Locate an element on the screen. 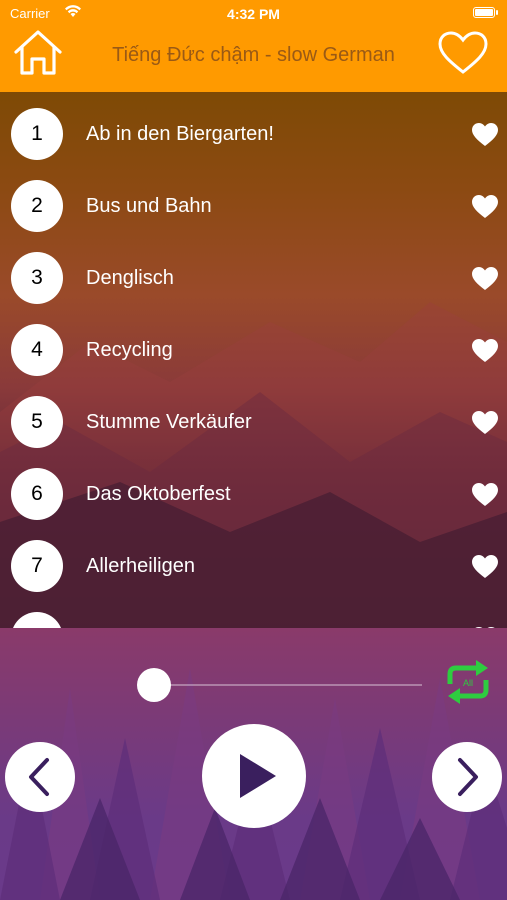  list-item: 6 Das Oktoberfest is located at coordinates (253, 494).